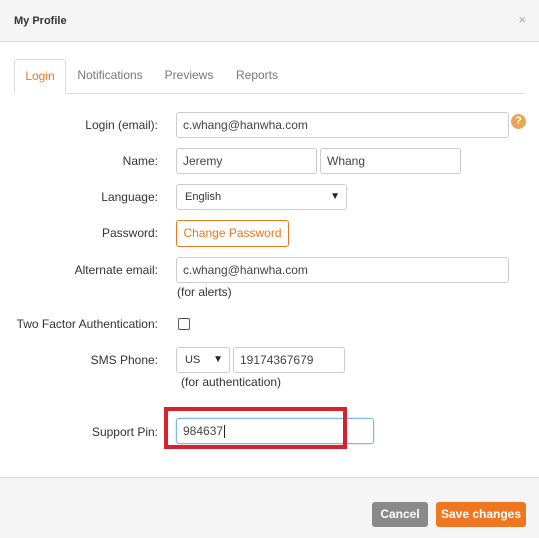 This screenshot has height=538, width=539. What do you see at coordinates (40, 21) in the screenshot?
I see `dialog-title: My Profile` at bounding box center [40, 21].